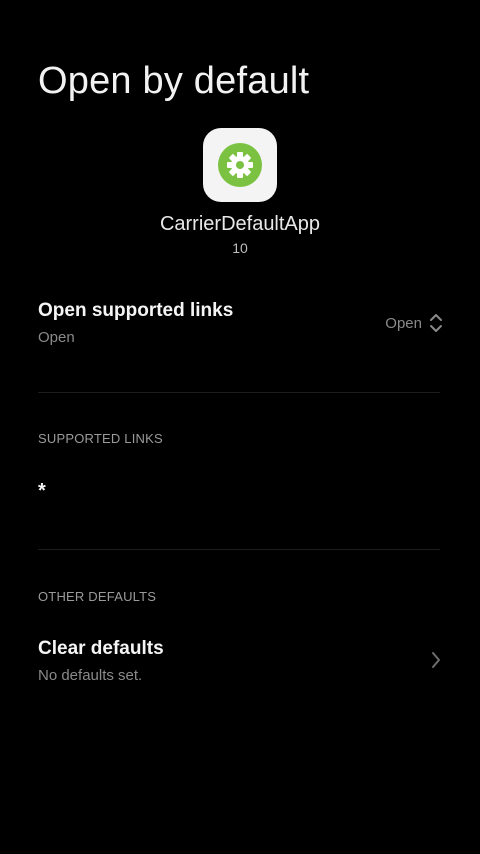 The width and height of the screenshot is (480, 854). What do you see at coordinates (136, 310) in the screenshot?
I see `open-supported-links-title: Open supported links` at bounding box center [136, 310].